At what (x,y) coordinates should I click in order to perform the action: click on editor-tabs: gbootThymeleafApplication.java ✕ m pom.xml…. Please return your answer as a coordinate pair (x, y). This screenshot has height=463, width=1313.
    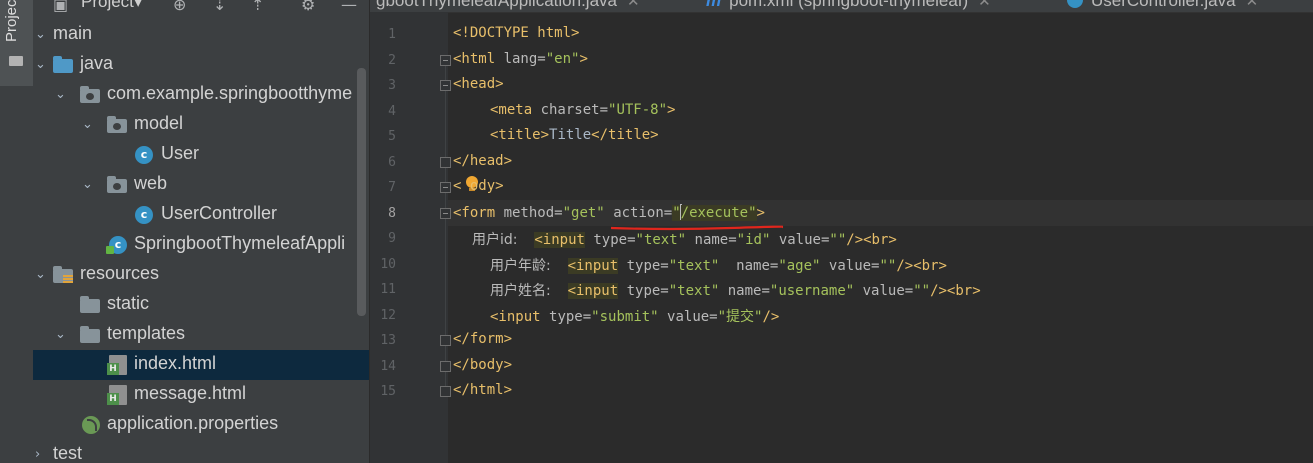
    Looking at the image, I should click on (841, 6).